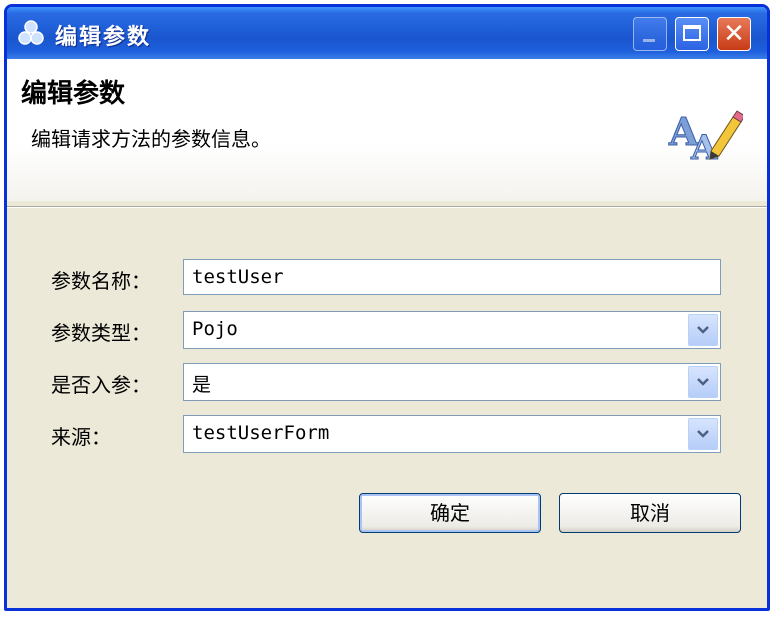 Image resolution: width=778 pixels, height=619 pixels. Describe the element at coordinates (101, 333) in the screenshot. I see `param-type-label: 参数类型：` at that location.